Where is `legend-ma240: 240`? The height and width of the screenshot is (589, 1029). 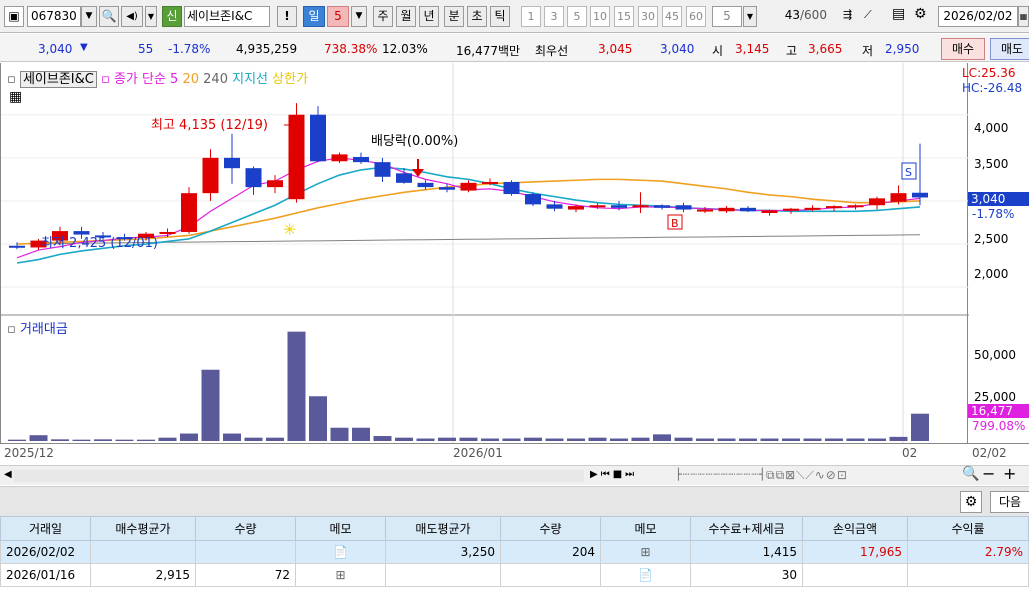
legend-ma240: 240 is located at coordinates (215, 79).